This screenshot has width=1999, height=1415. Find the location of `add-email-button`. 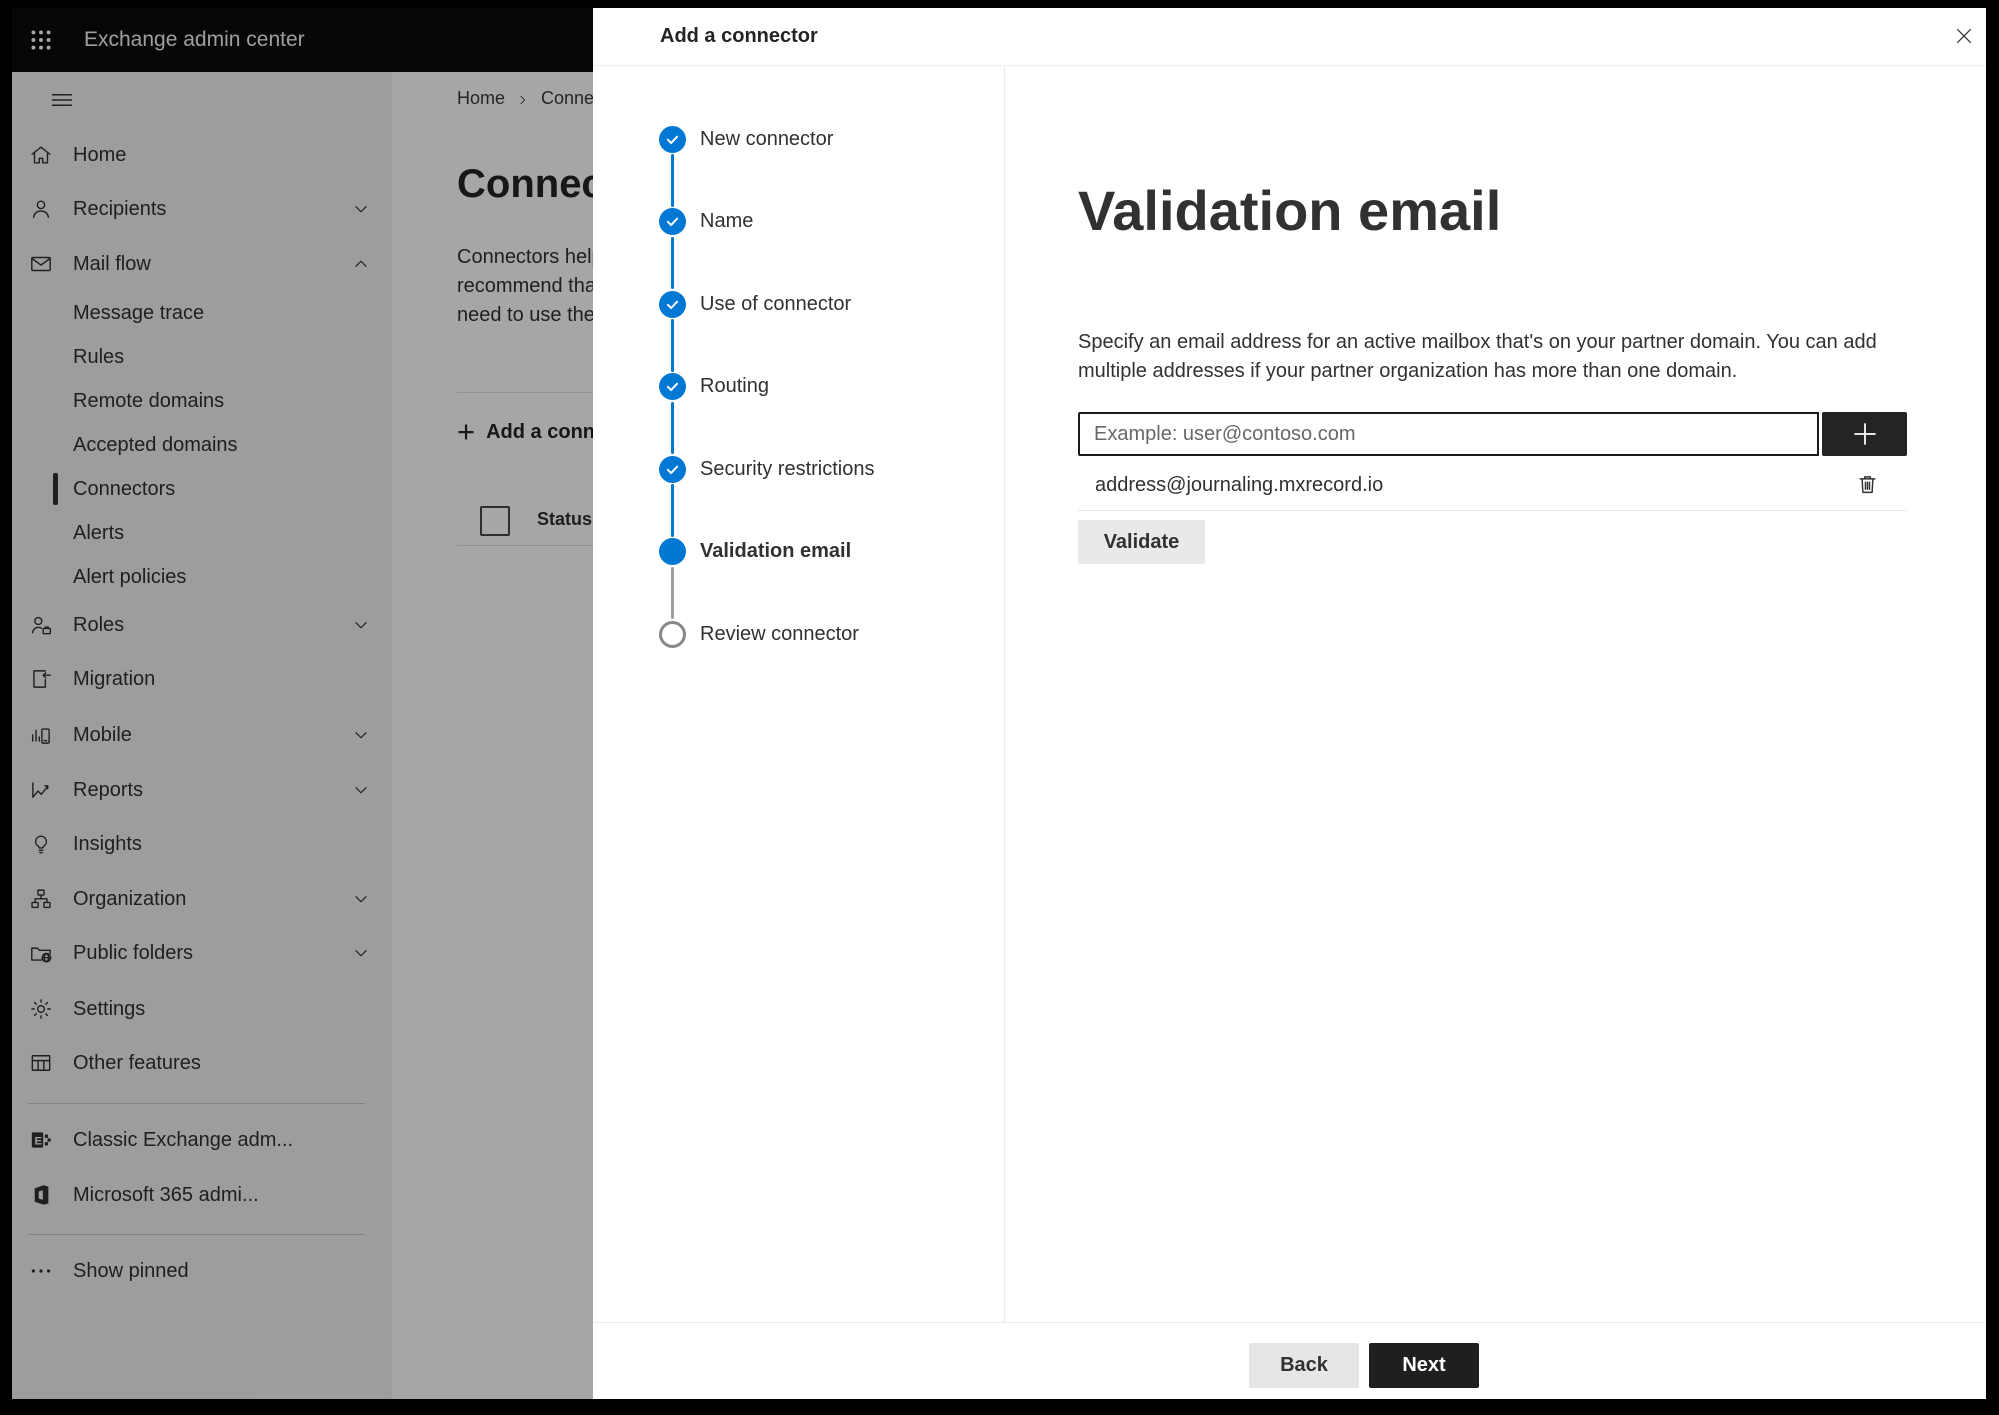

add-email-button is located at coordinates (1864, 434).